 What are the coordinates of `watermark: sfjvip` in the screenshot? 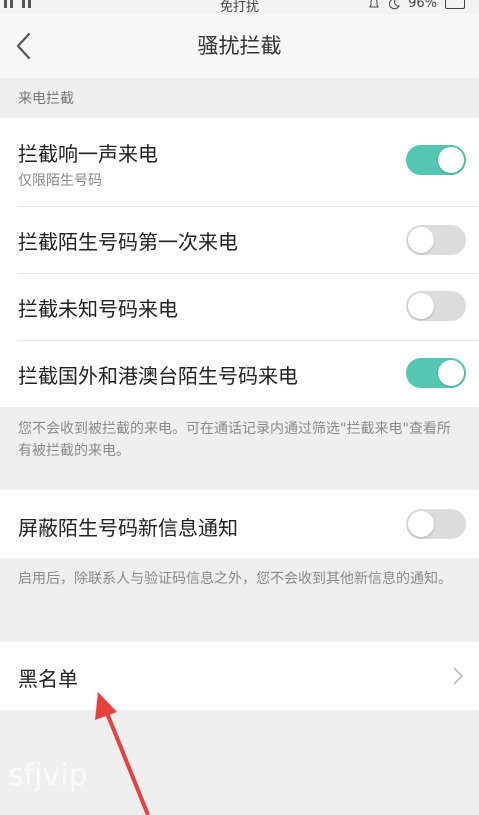 It's located at (48, 775).